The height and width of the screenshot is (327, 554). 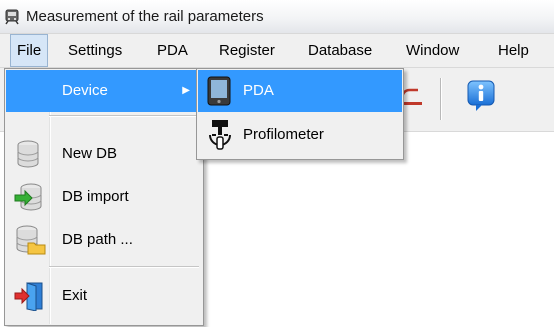 What do you see at coordinates (12, 17) in the screenshot?
I see `train-icon` at bounding box center [12, 17].